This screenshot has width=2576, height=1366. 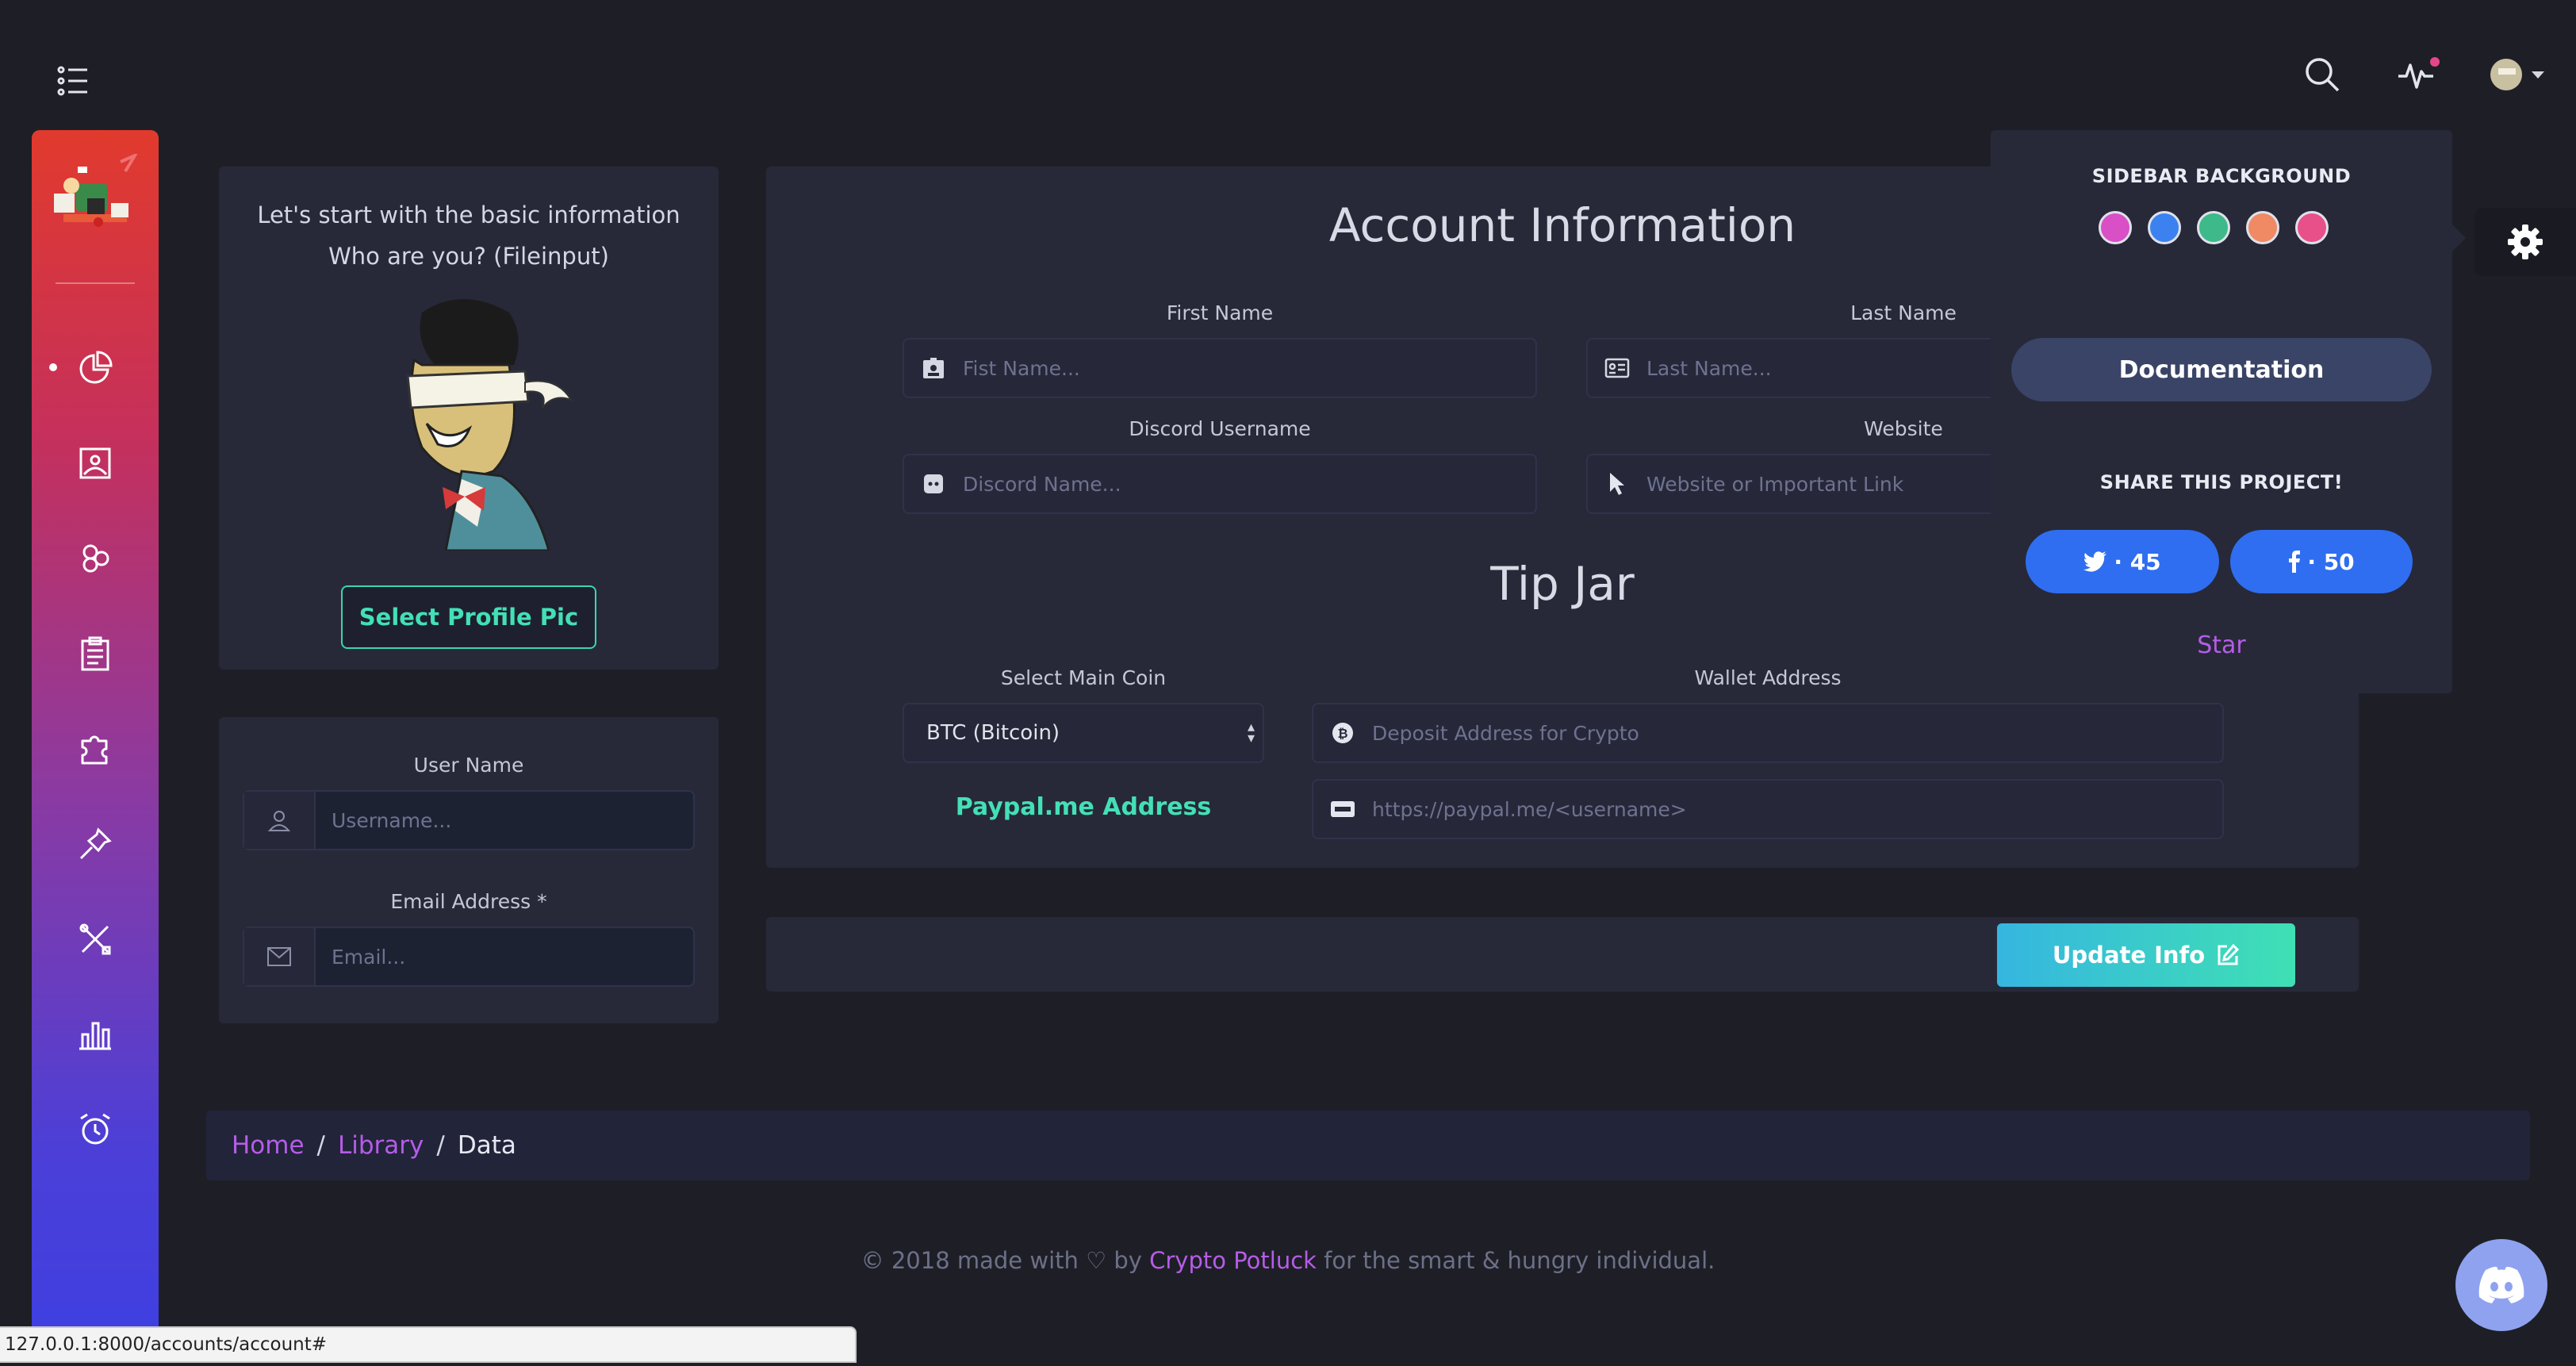 I want to click on sidebar-item-pins, so click(x=96, y=844).